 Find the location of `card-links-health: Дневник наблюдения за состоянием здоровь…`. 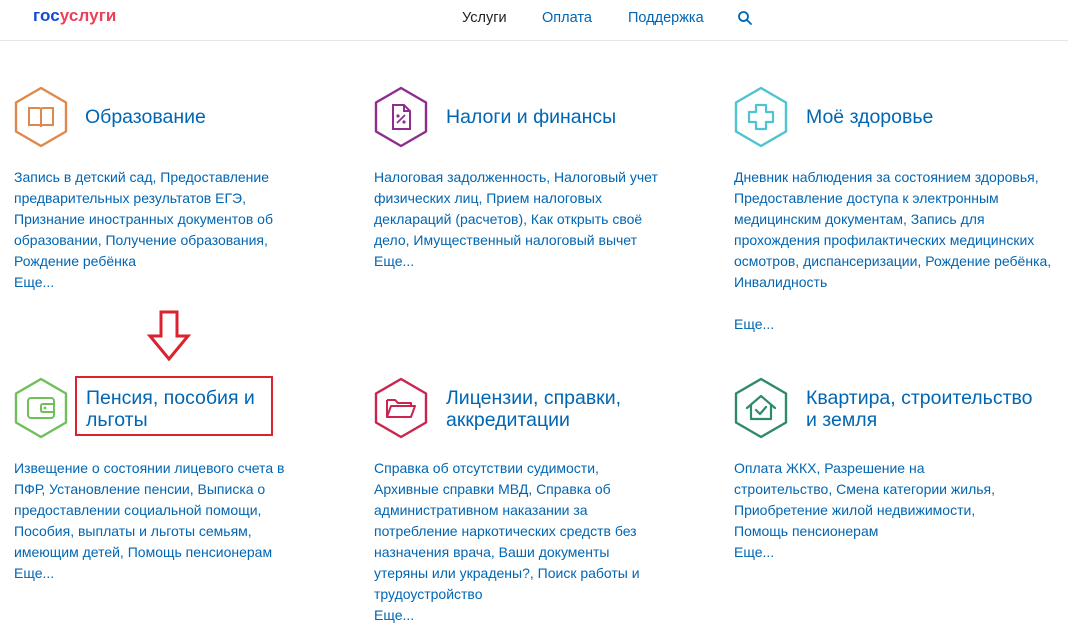

card-links-health: Дневник наблюдения за состоянием здоровь… is located at coordinates (894, 230).